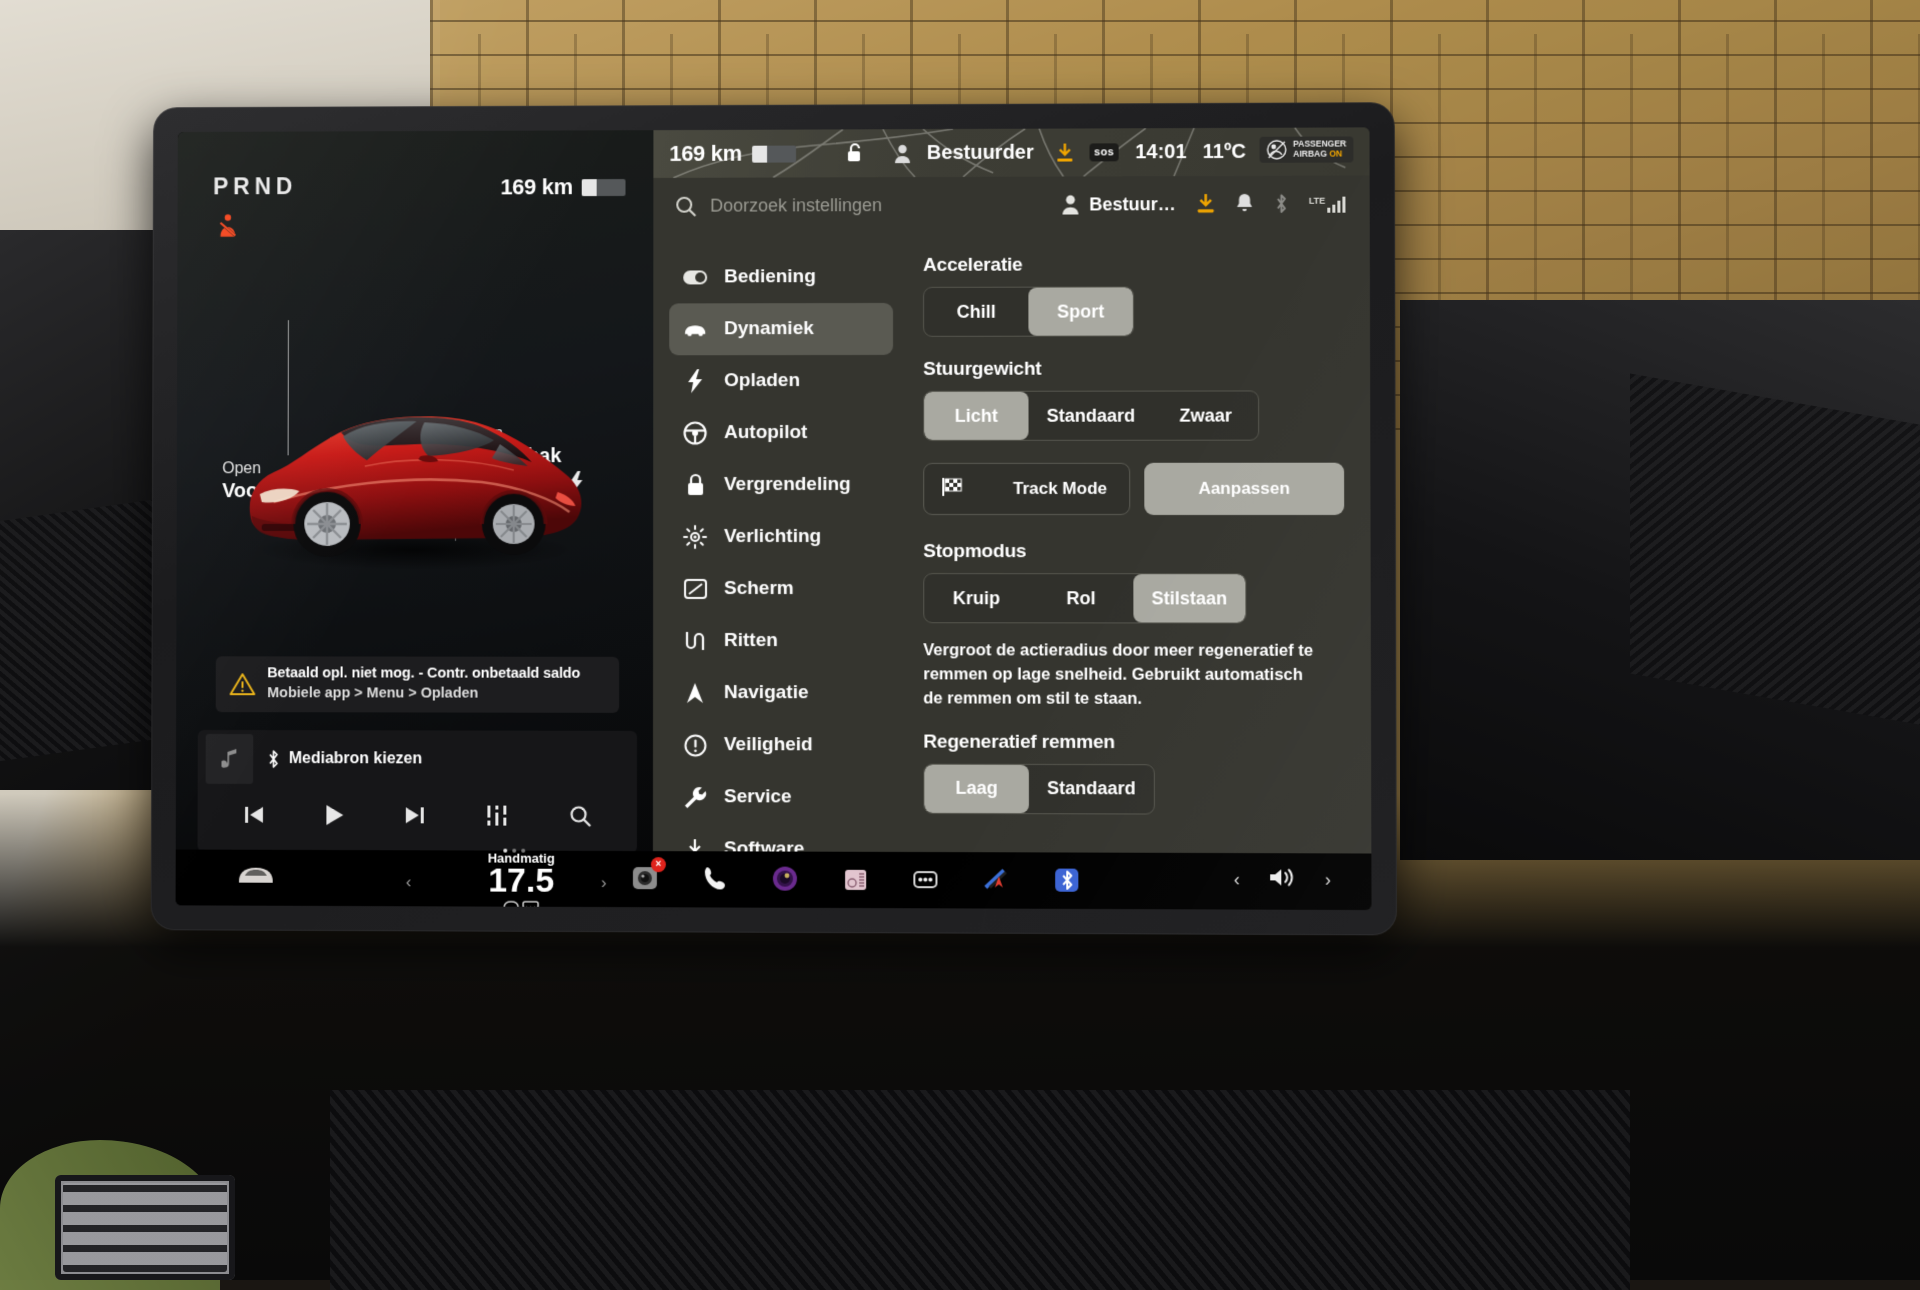 The image size is (1920, 1290). Describe the element at coordinates (695, 485) in the screenshot. I see `lock-icon` at that location.